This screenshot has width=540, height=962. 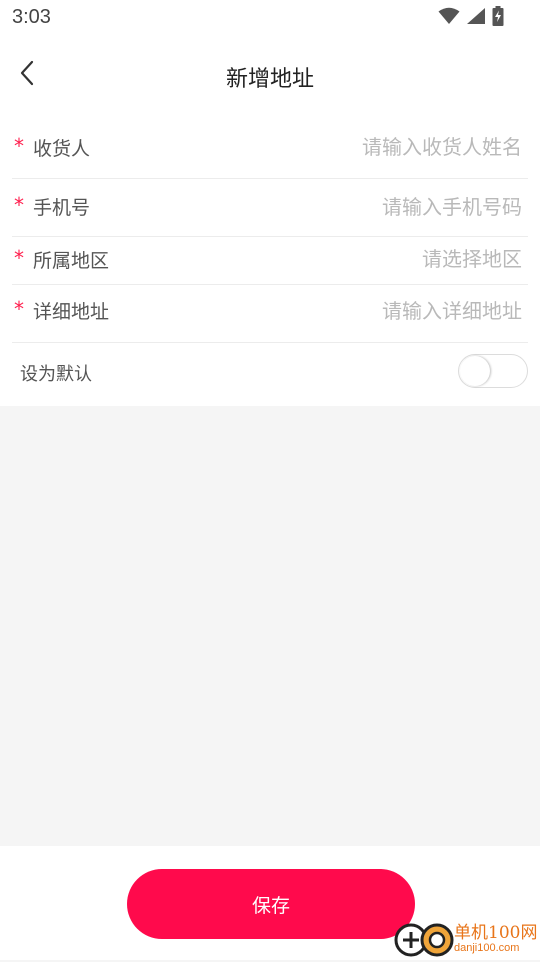 I want to click on watermark-title: 单机100网, so click(x=496, y=933).